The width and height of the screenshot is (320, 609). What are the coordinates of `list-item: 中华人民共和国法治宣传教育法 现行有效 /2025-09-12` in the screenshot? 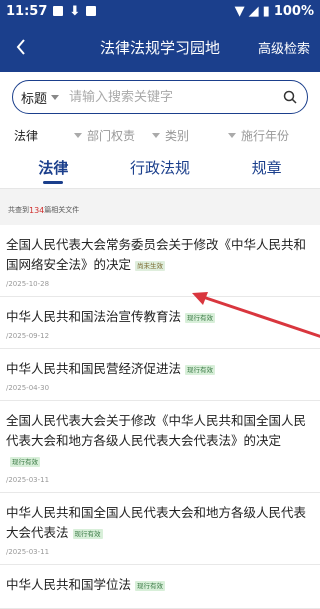 It's located at (160, 323).